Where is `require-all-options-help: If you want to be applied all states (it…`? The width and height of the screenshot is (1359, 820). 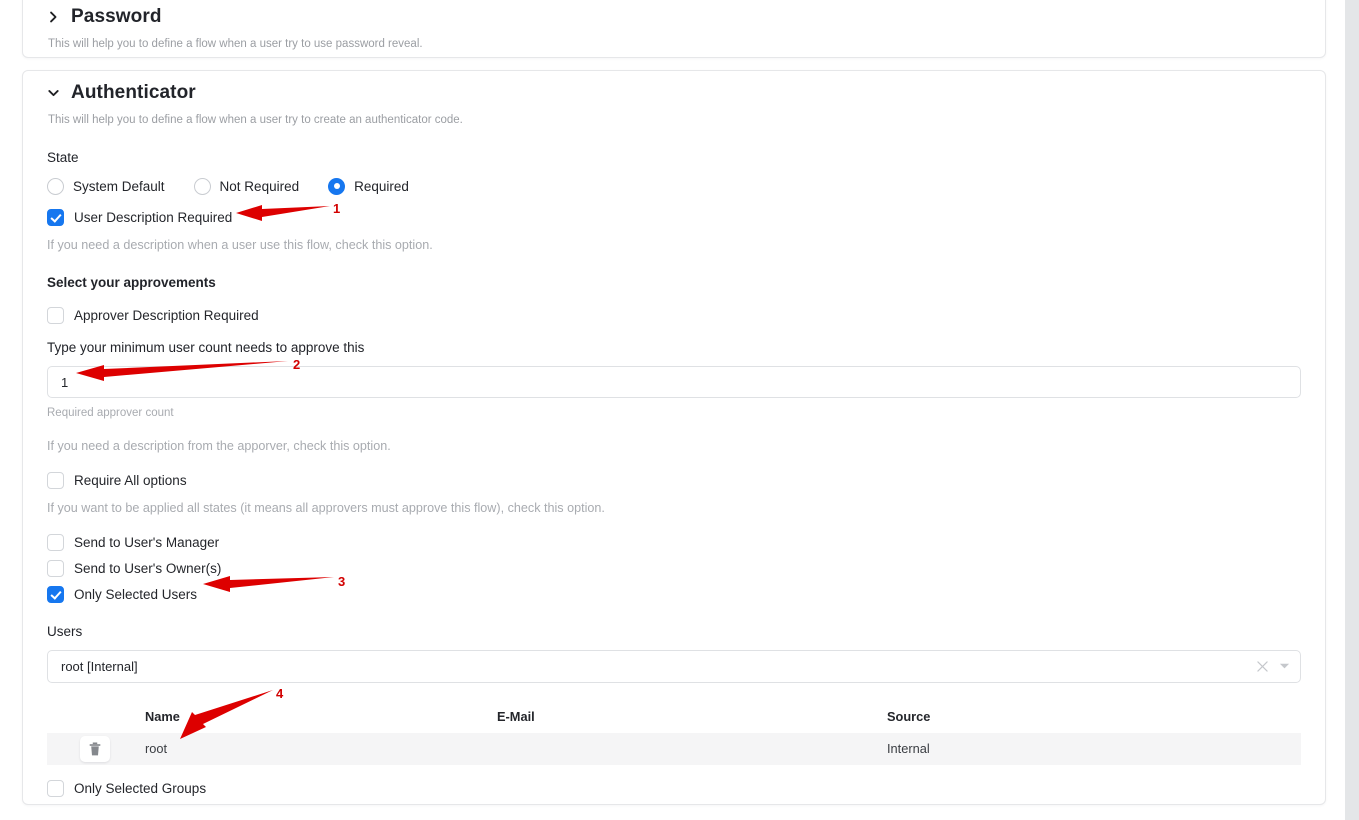
require-all-options-help: If you want to be applied all states (it… is located at coordinates (326, 507).